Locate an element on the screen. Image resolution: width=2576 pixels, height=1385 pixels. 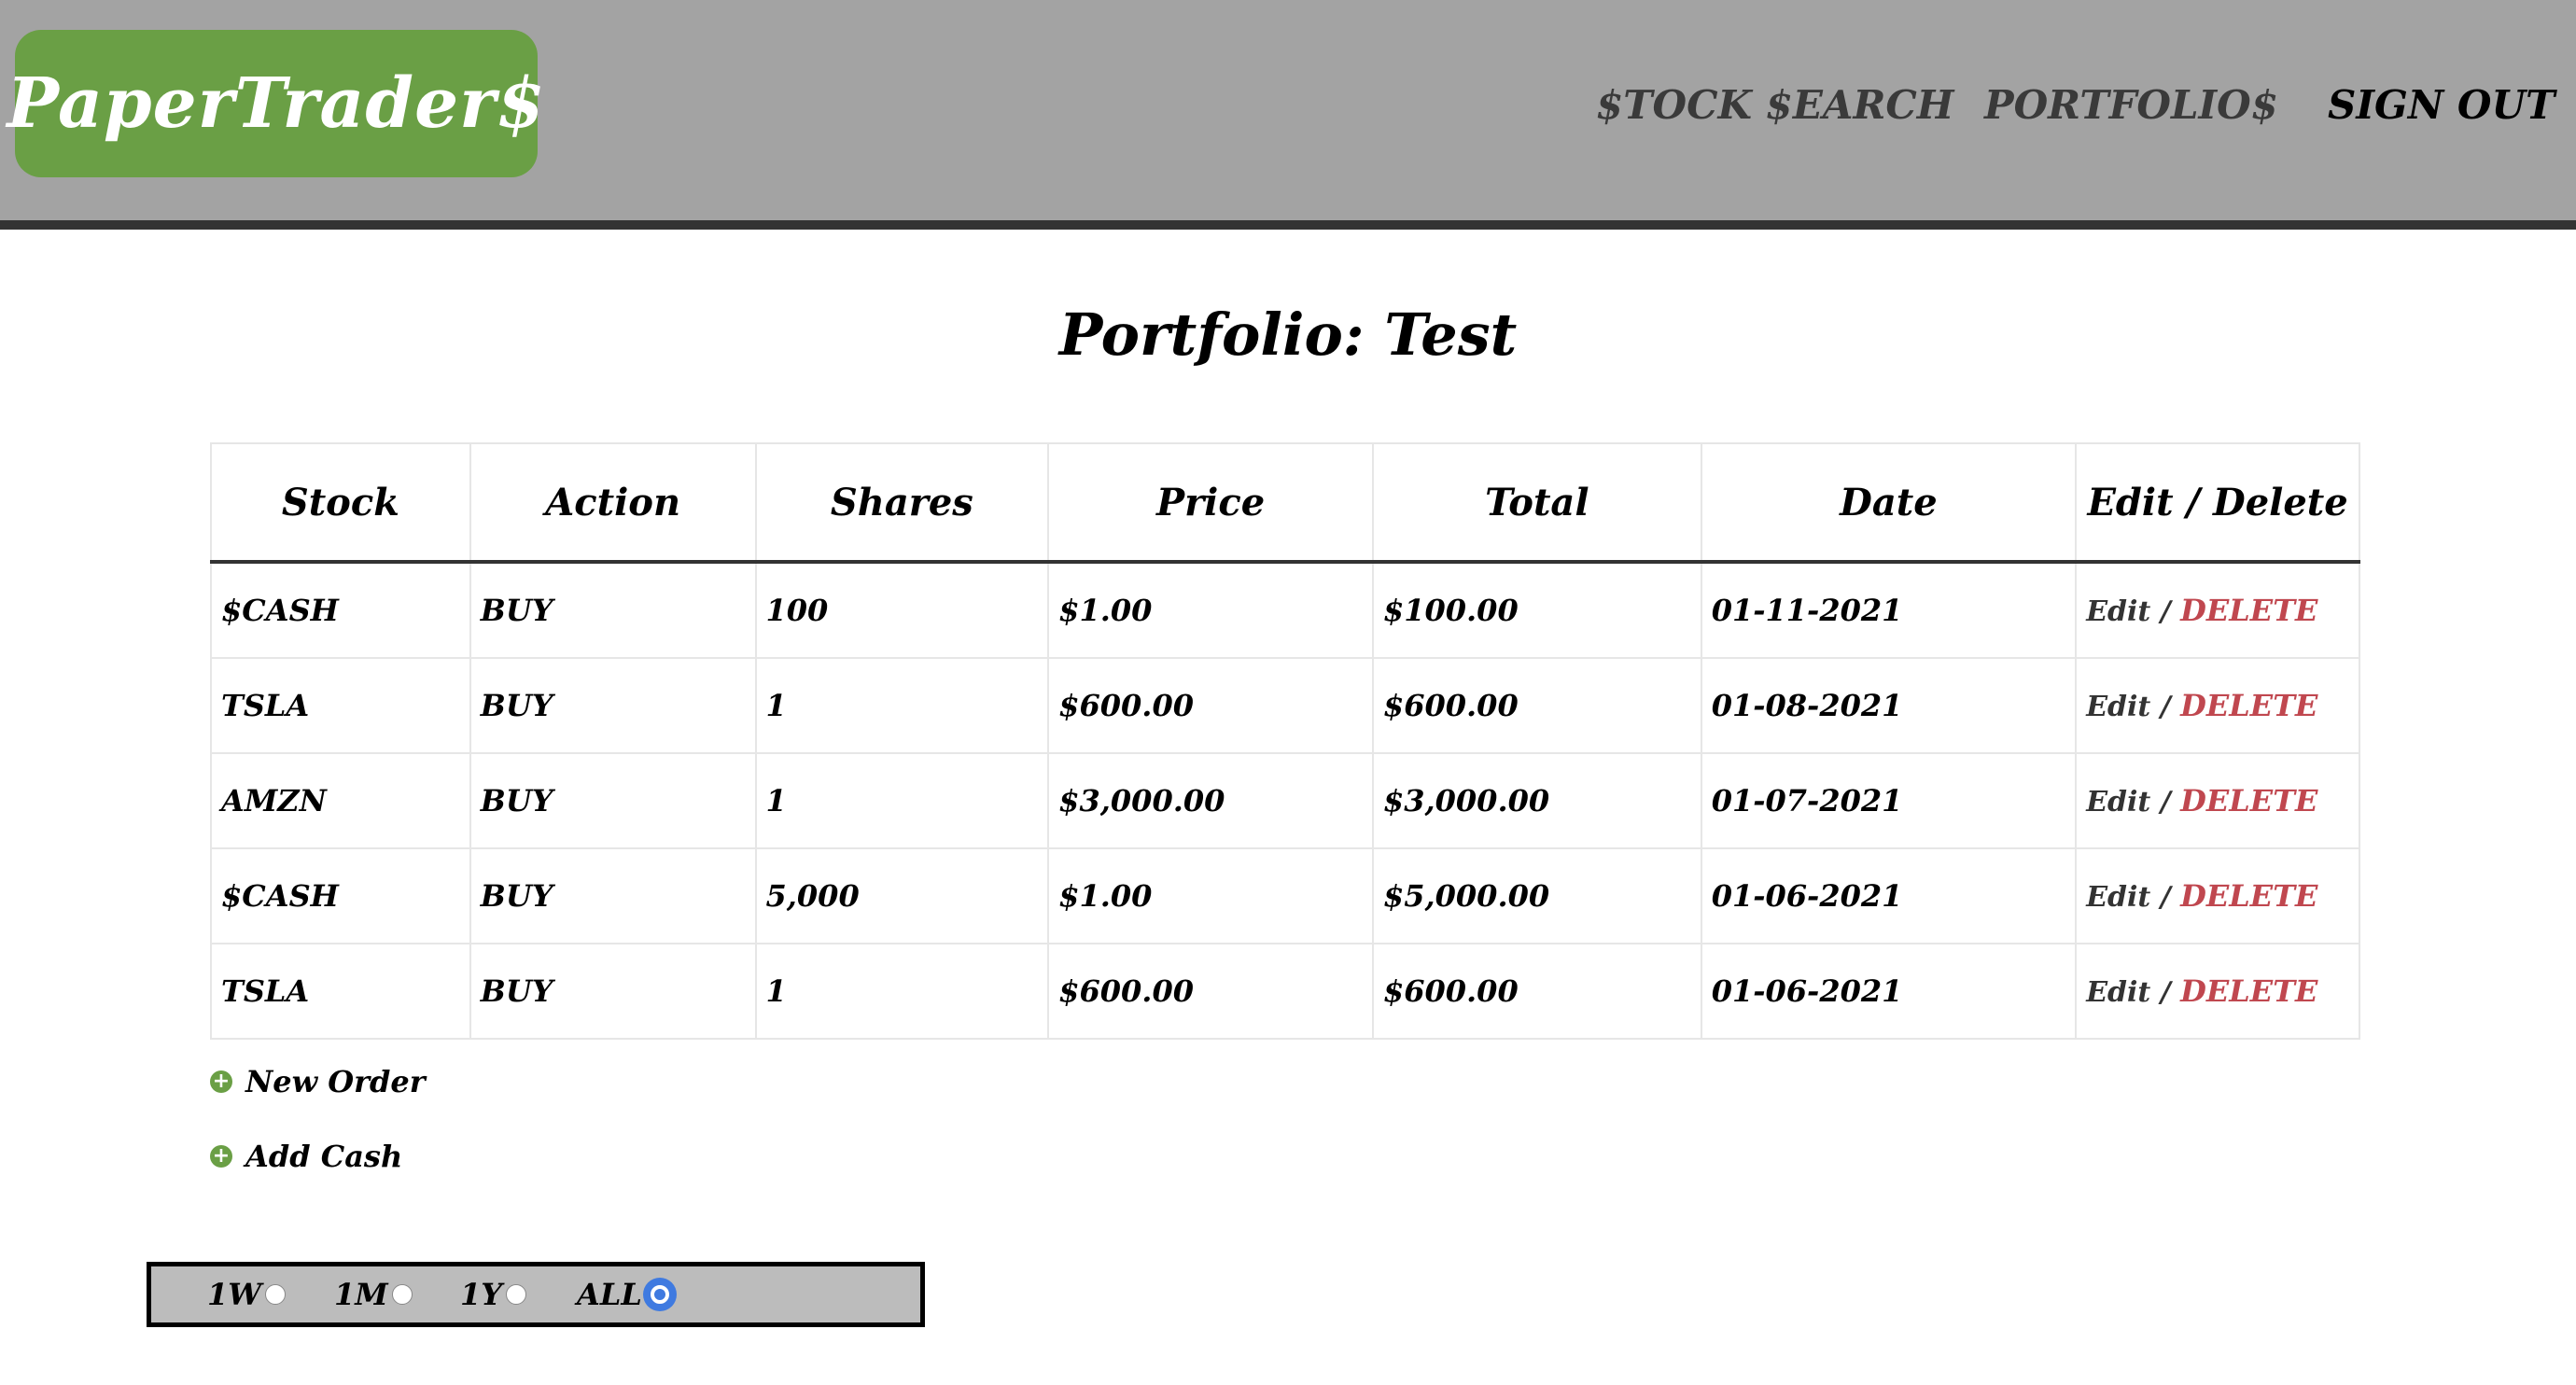
radio-1w is located at coordinates (276, 1294).